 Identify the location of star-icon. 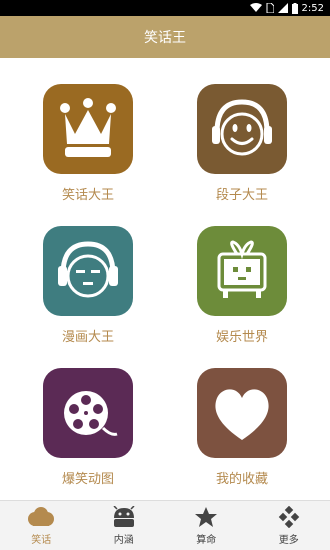
(206, 517).